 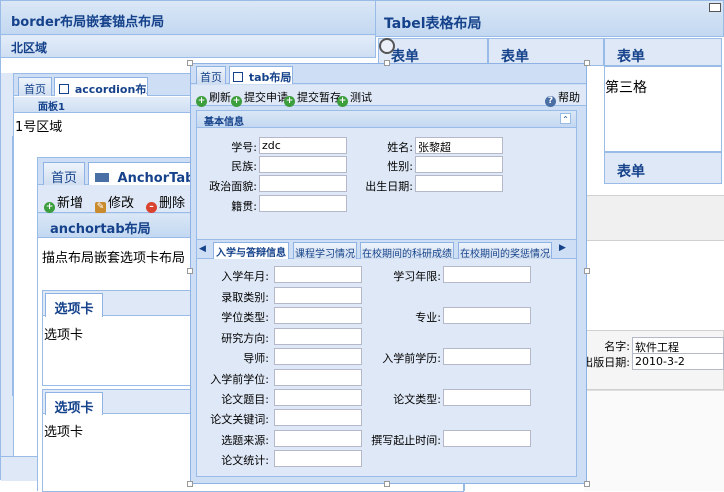 What do you see at coordinates (312, 98) in the screenshot?
I see `save-draft-button: + 提交暂存` at bounding box center [312, 98].